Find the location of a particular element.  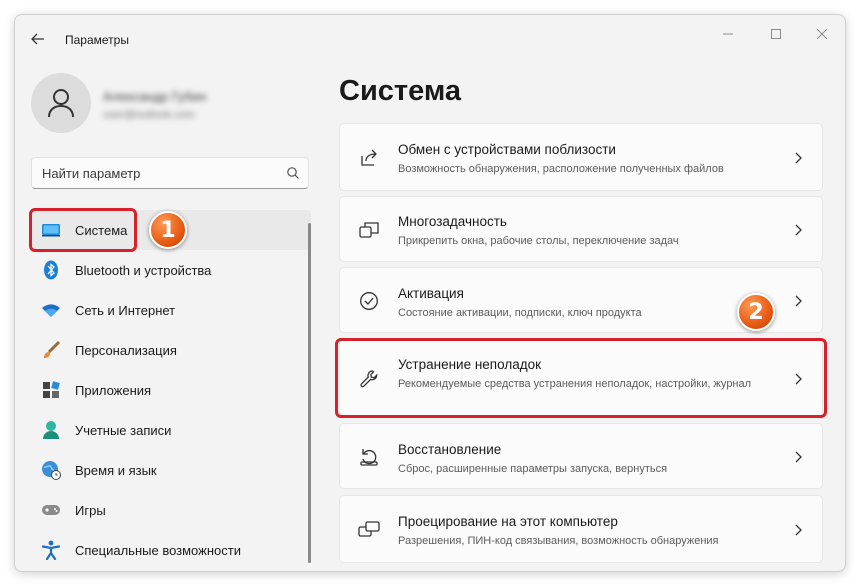

maximize-button is located at coordinates (776, 34).